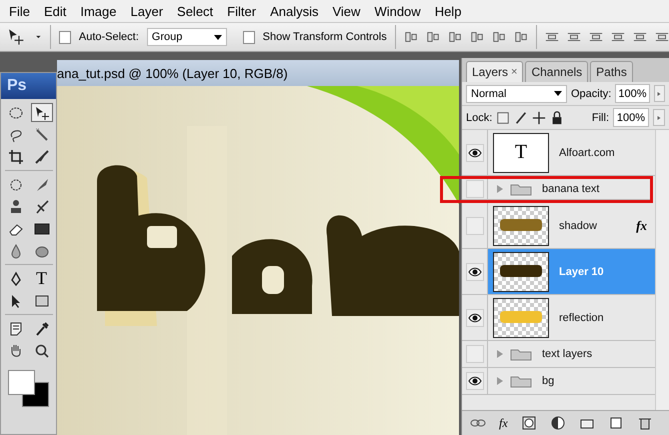  I want to click on menu-item: Help, so click(448, 11).